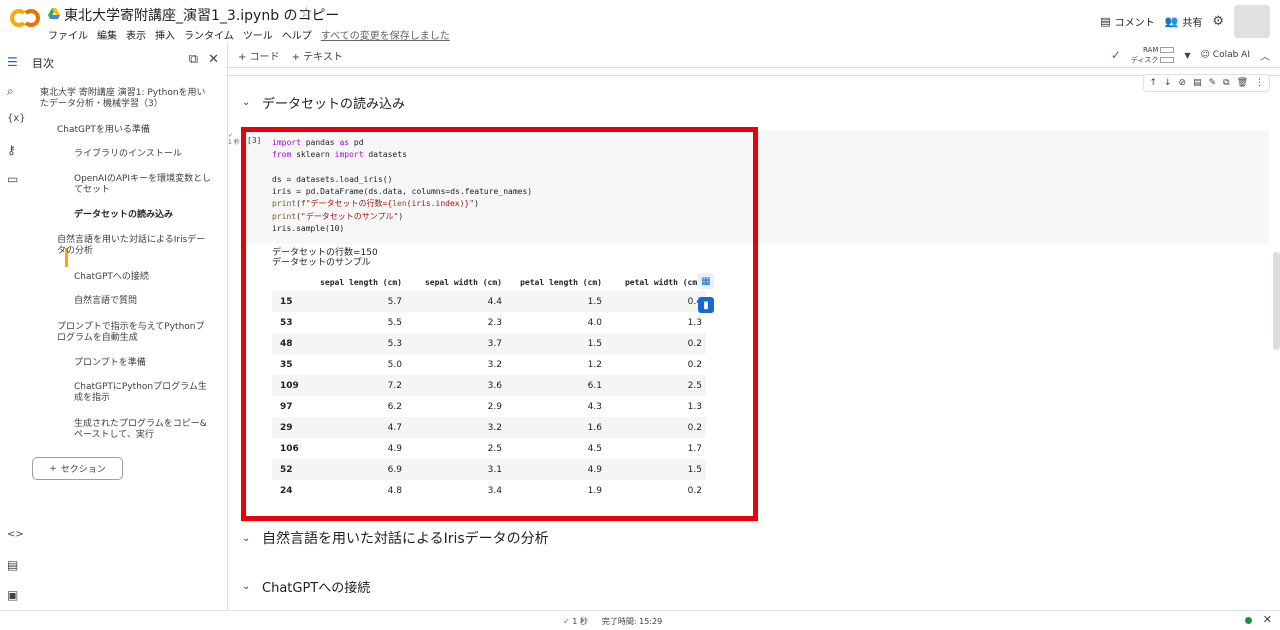 The width and height of the screenshot is (1280, 630). I want to click on toc-heading: 目次, so click(43, 63).